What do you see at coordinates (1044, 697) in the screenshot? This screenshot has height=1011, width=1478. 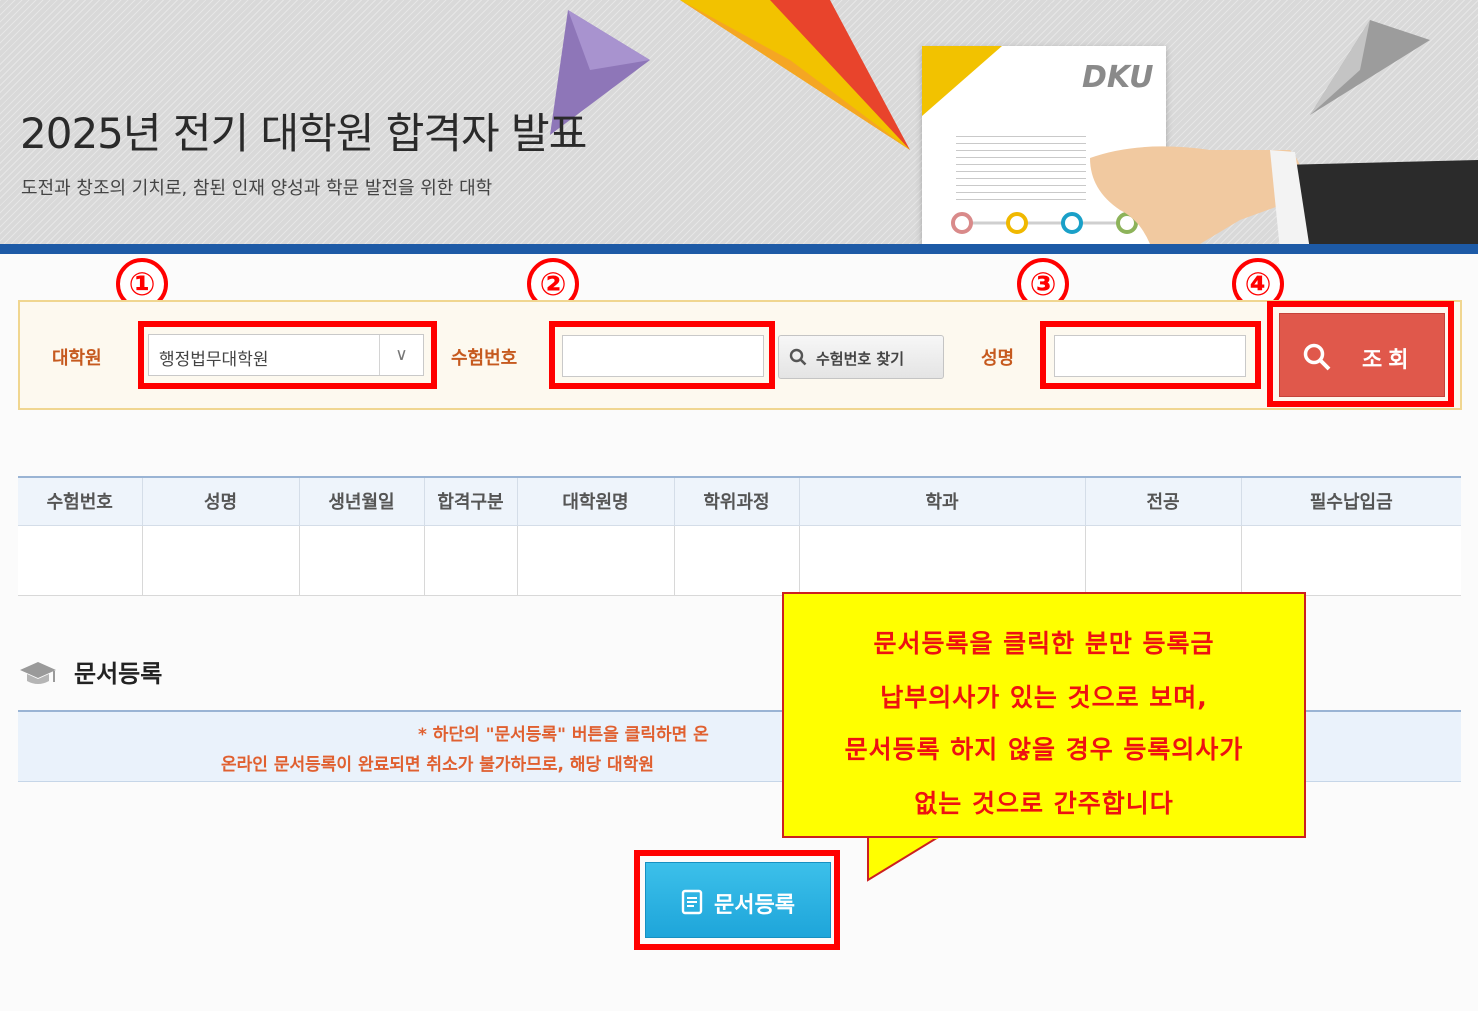 I see `callout-line-2: 납부의사가 있는 것으로 보며,` at bounding box center [1044, 697].